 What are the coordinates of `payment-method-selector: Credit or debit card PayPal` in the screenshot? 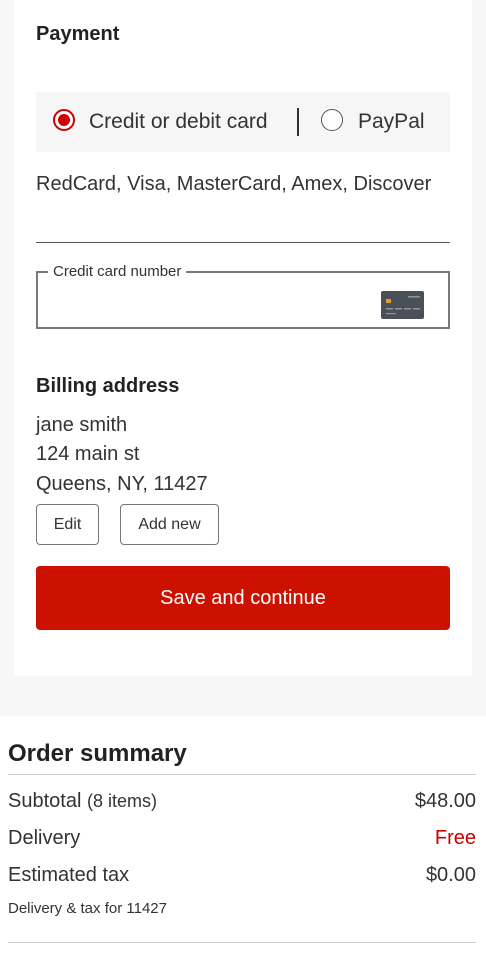 It's located at (243, 122).